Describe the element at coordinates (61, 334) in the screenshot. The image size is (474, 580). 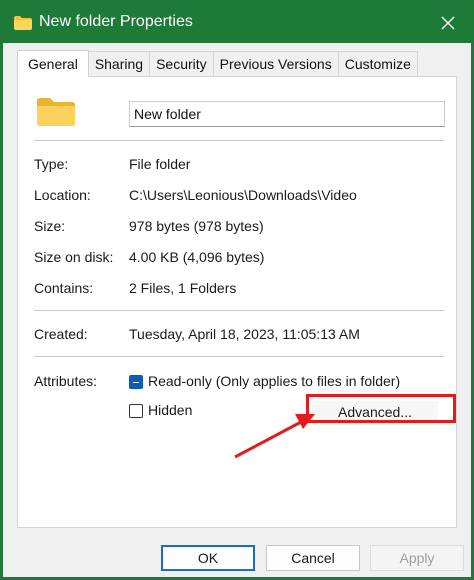
I see `created-label: Created:` at that location.